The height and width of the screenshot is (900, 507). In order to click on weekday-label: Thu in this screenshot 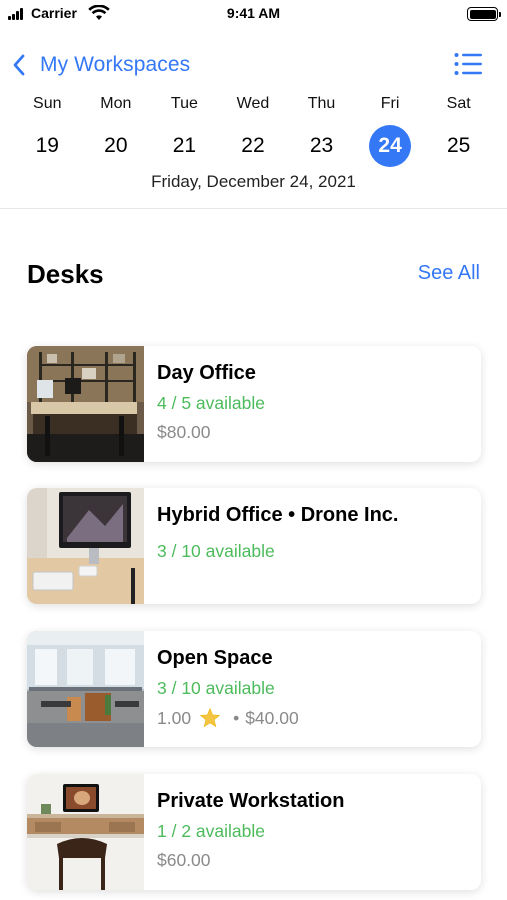, I will do `click(321, 103)`.